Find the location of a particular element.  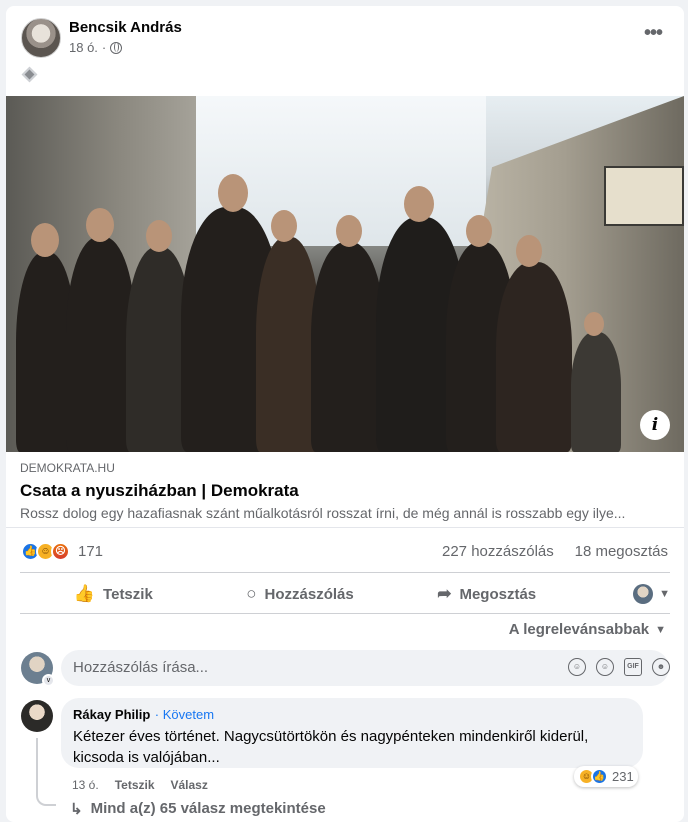

chevron-down-icon: v is located at coordinates (48, 680).